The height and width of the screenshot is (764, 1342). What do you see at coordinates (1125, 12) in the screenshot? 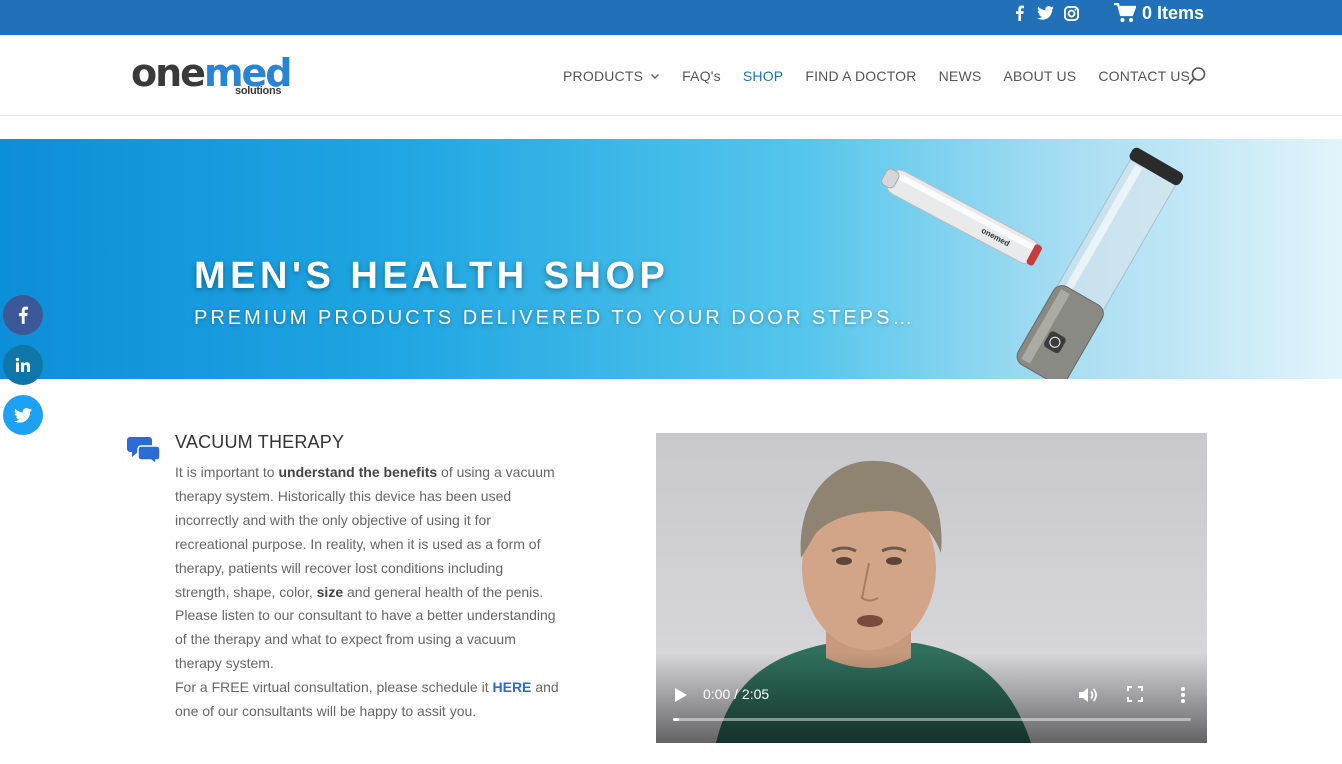
I see `cart-icon` at bounding box center [1125, 12].